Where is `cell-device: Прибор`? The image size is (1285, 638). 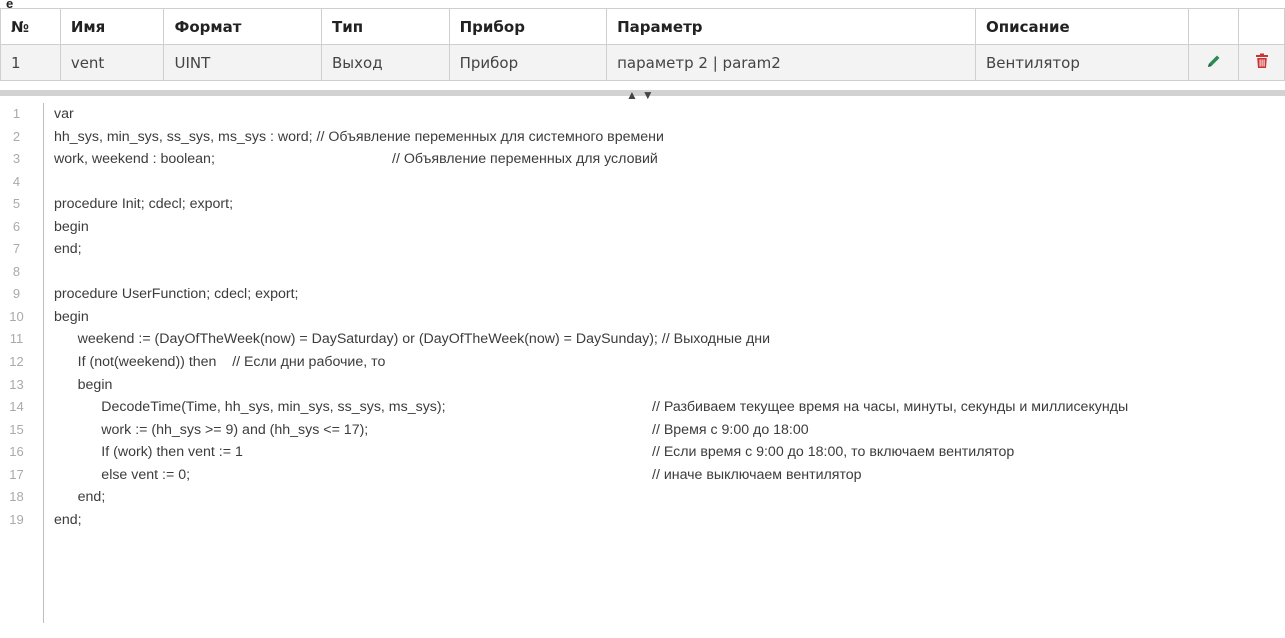 cell-device: Прибор is located at coordinates (528, 62).